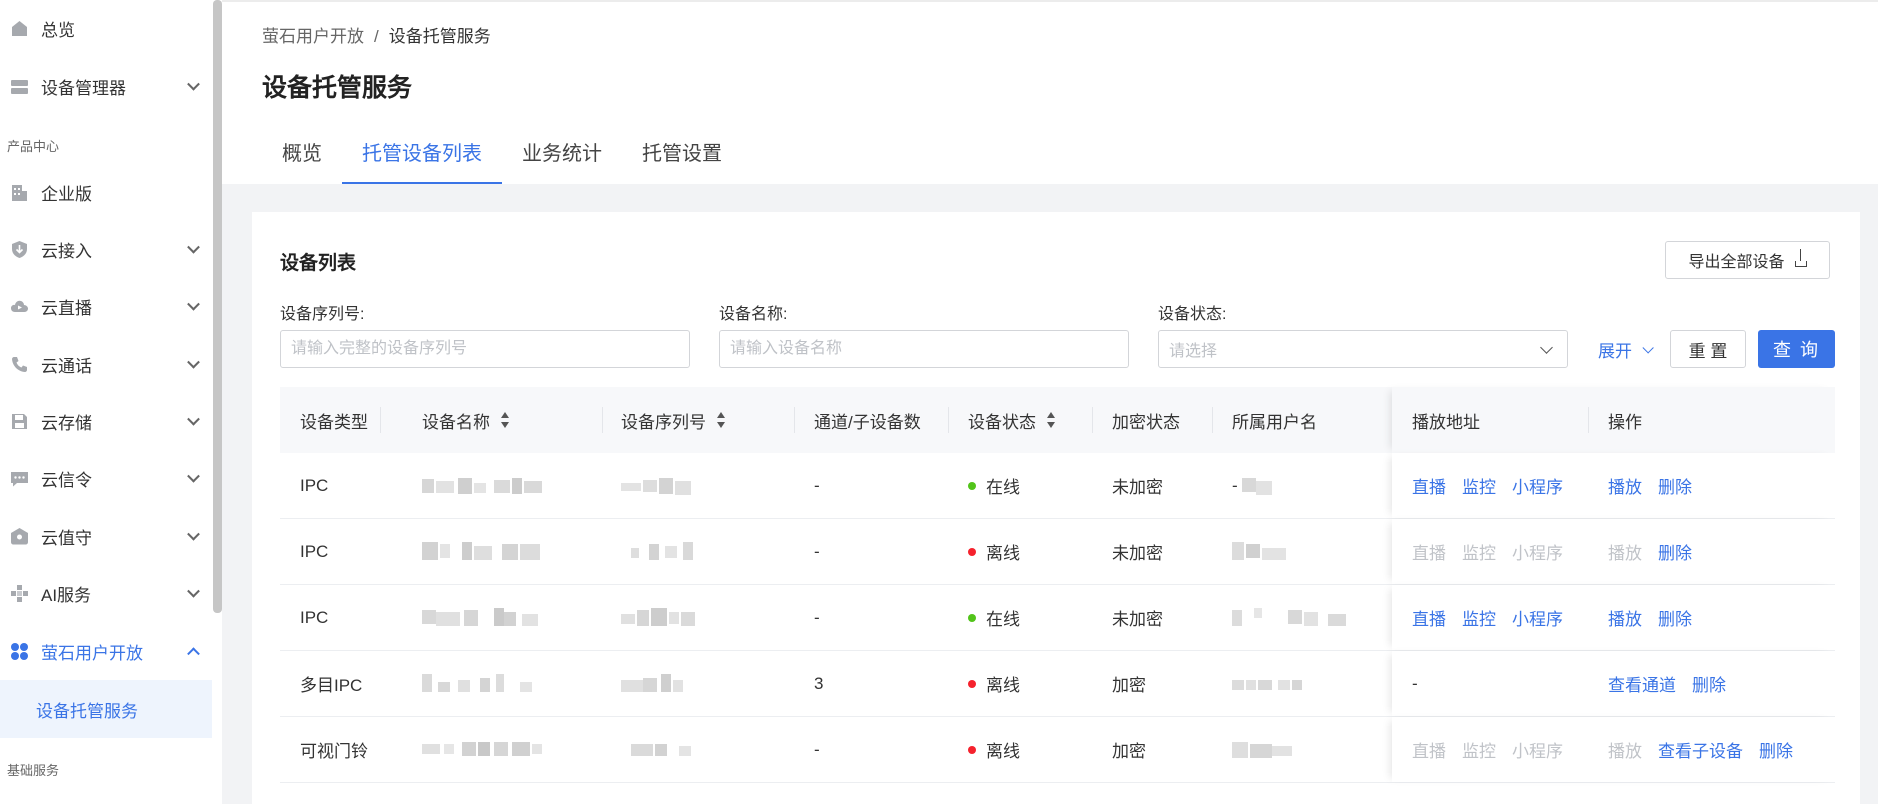 This screenshot has width=1878, height=804. Describe the element at coordinates (1747, 260) in the screenshot. I see `export-all-button: 导出全部设备` at that location.